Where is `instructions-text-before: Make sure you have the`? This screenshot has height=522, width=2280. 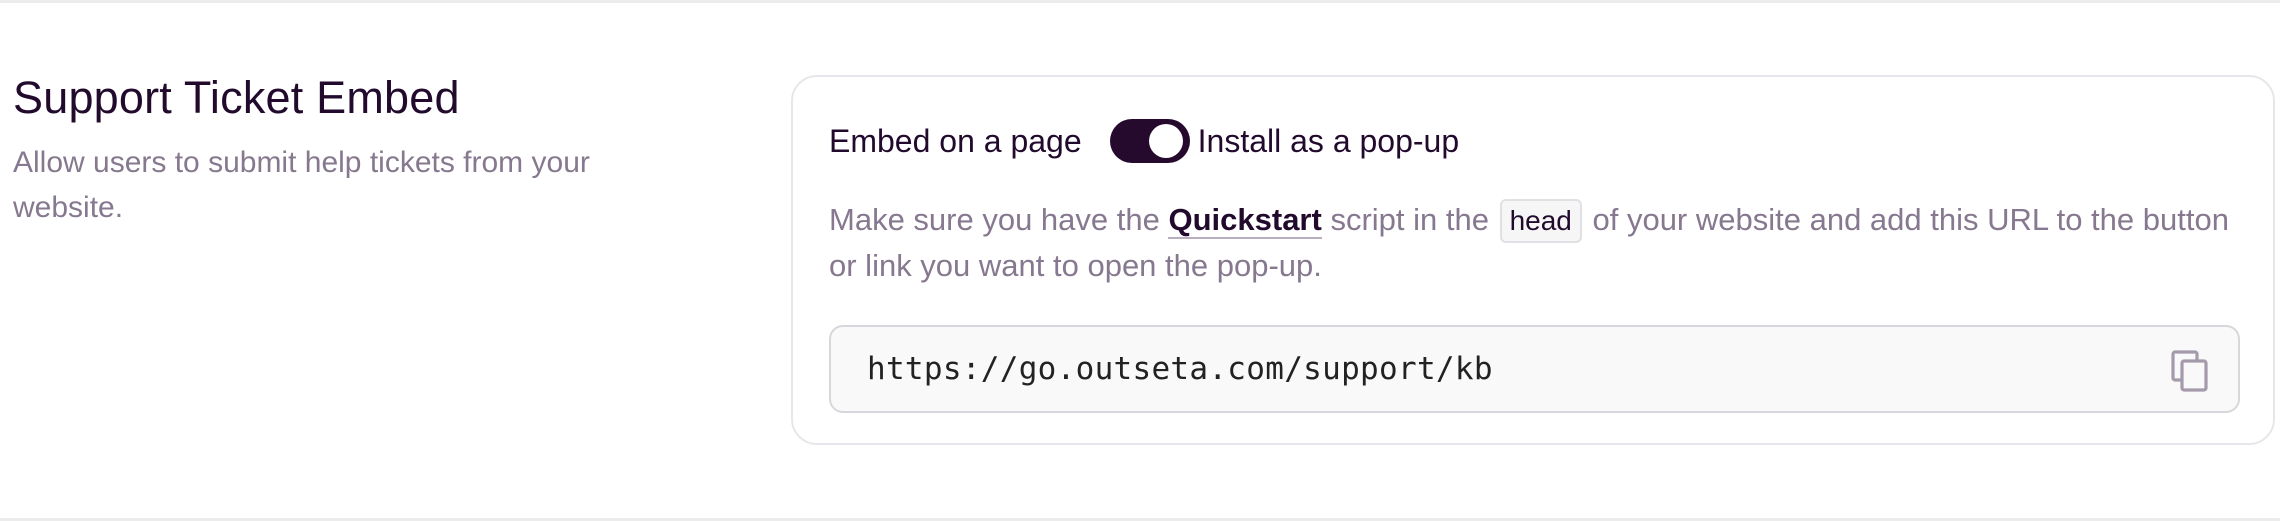 instructions-text-before: Make sure you have the is located at coordinates (999, 219).